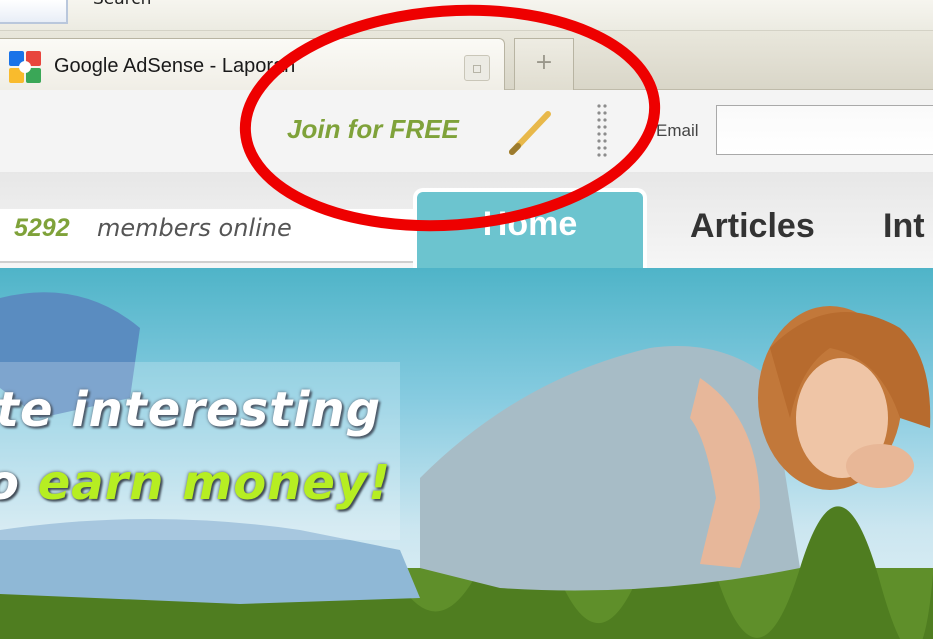 Image resolution: width=933 pixels, height=639 pixels. What do you see at coordinates (530, 133) in the screenshot?
I see `pencil-icon` at bounding box center [530, 133].